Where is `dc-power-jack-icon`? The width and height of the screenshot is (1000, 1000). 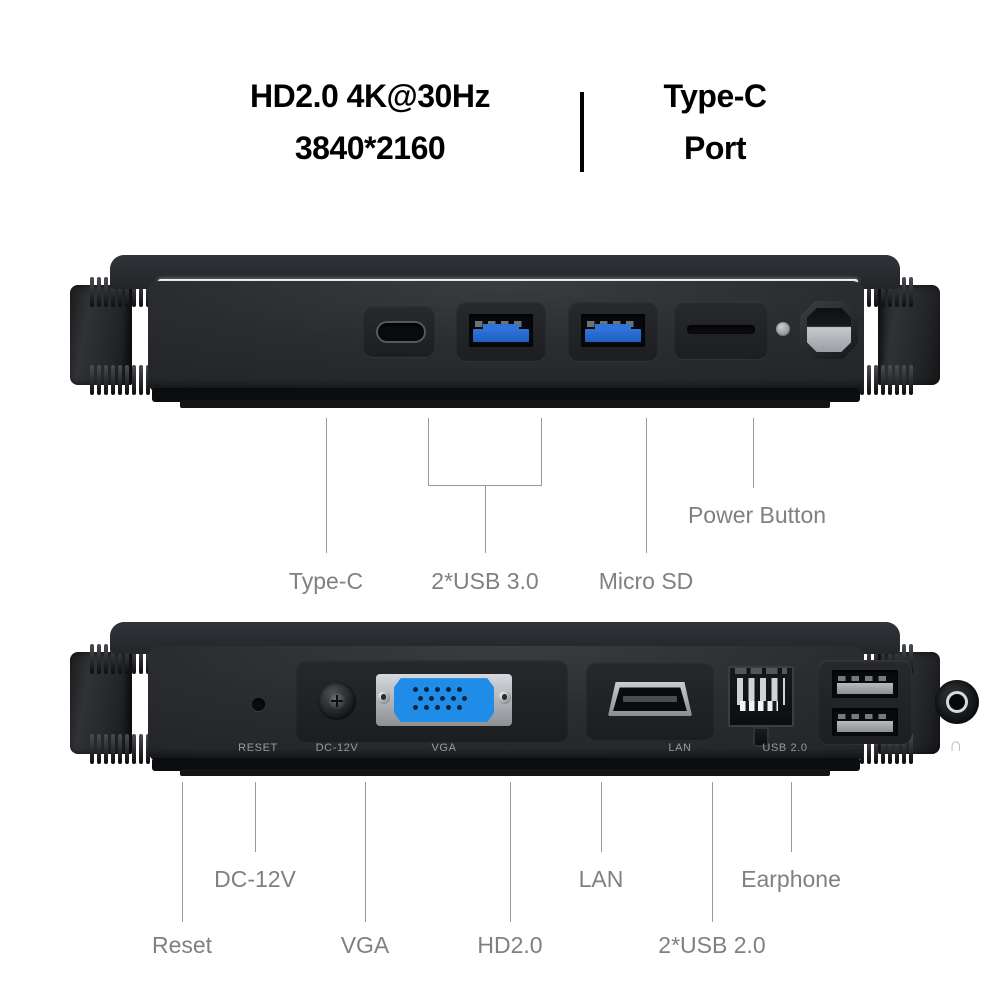
dc-power-jack-icon is located at coordinates (337, 701).